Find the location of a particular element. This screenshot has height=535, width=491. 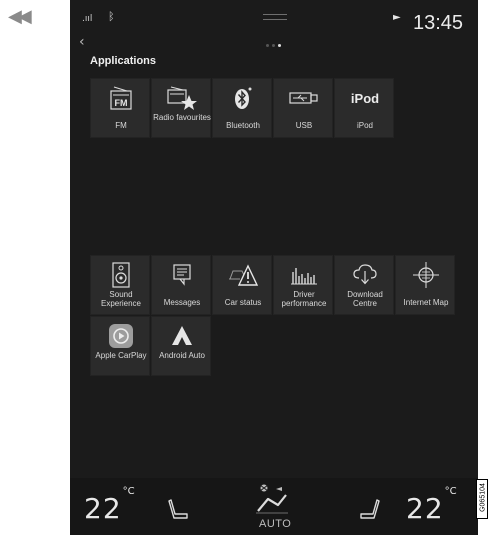

right-temperature: 22°C is located at coordinates (431, 505).